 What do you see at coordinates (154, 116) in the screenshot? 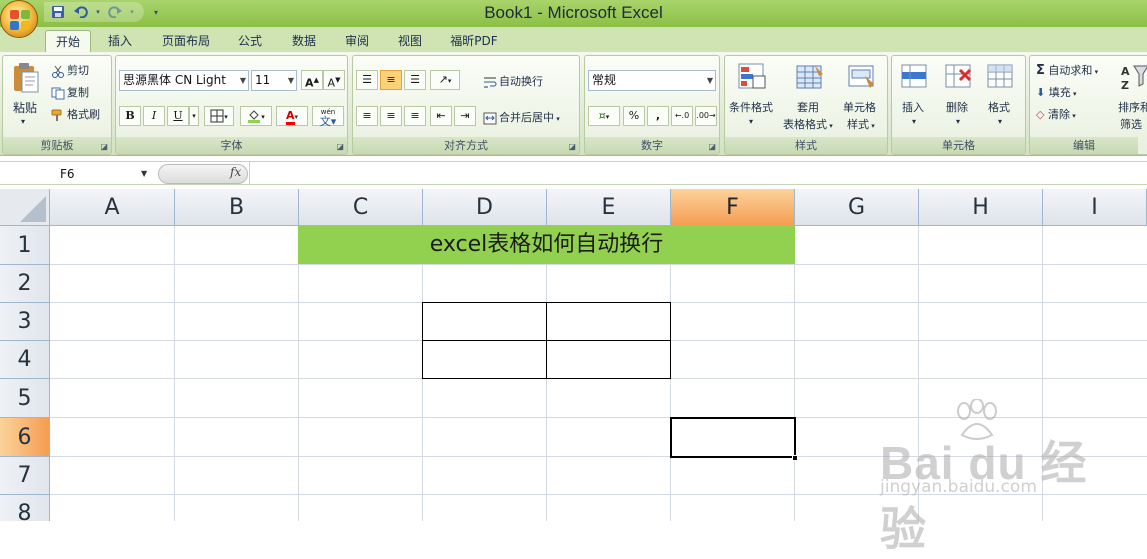
I see `italic-button: I` at bounding box center [154, 116].